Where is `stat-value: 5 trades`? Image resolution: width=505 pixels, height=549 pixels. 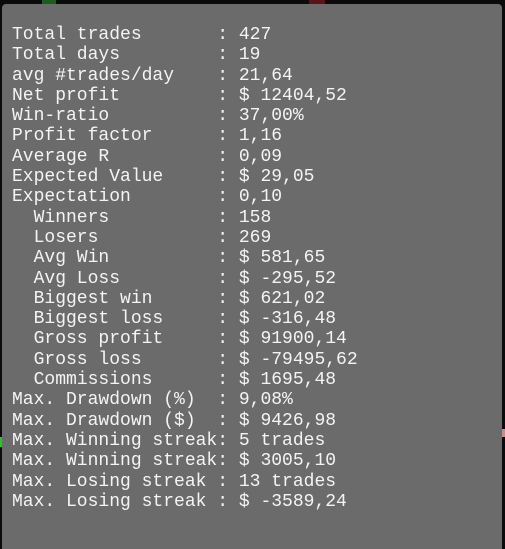 stat-value: 5 trades is located at coordinates (282, 440).